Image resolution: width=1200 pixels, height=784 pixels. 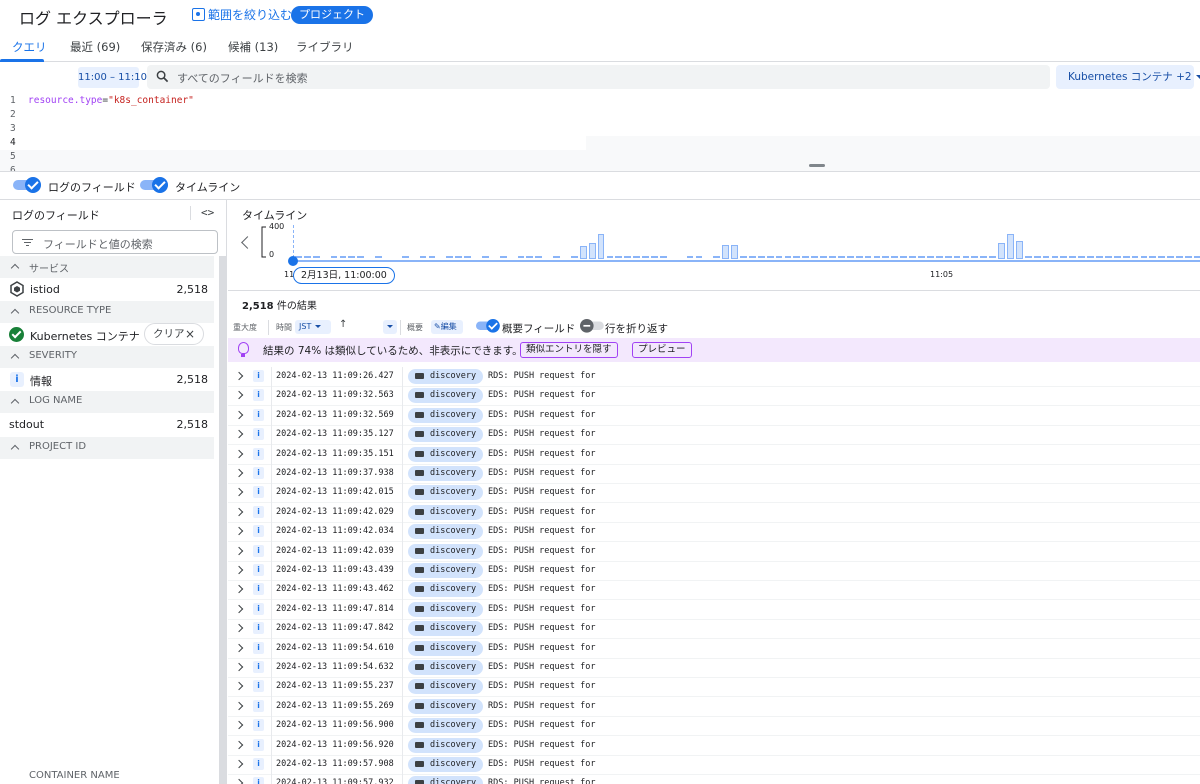 I want to click on clear-filter-button: クリア ×, so click(x=174, y=334).